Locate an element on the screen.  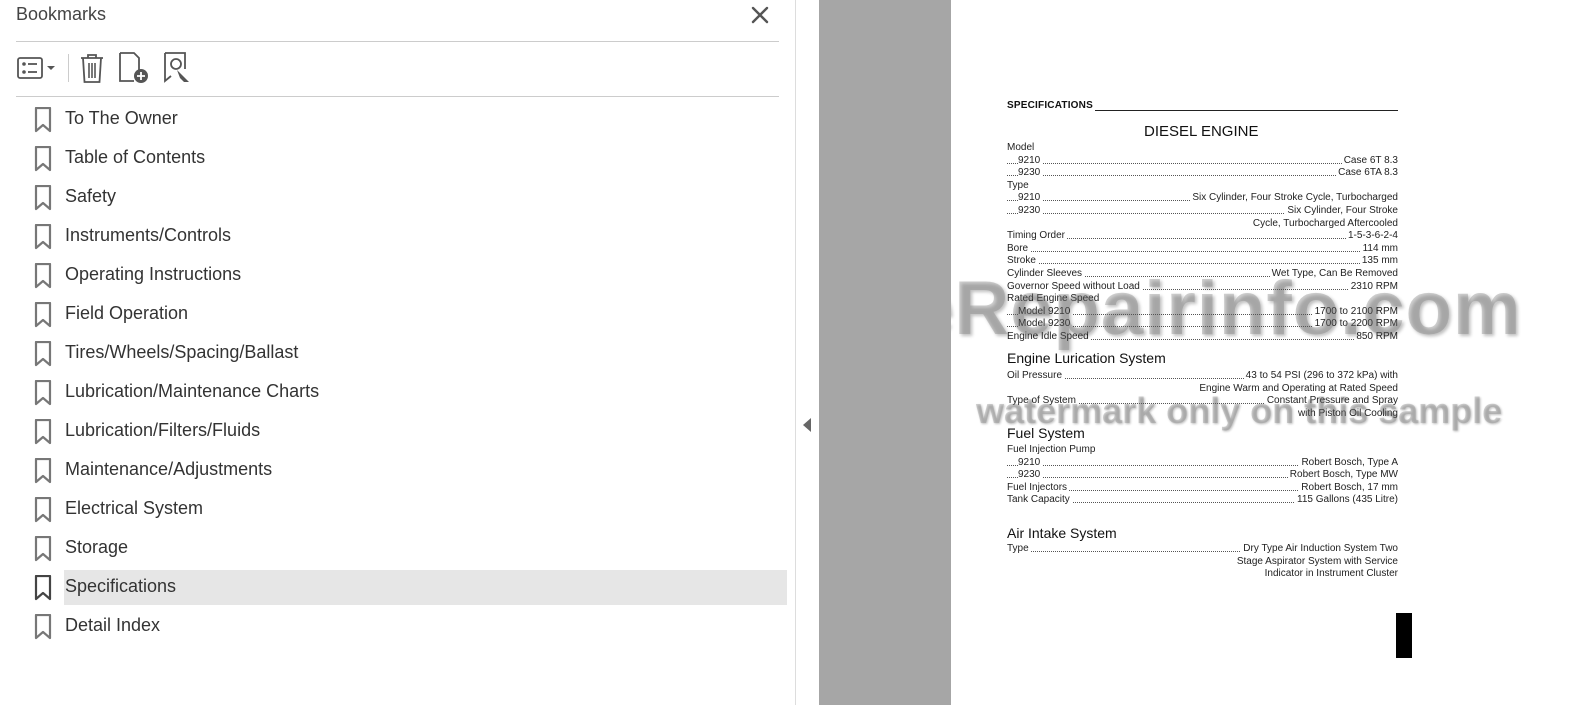
bookmark-item: Detail Index is located at coordinates (397, 628).